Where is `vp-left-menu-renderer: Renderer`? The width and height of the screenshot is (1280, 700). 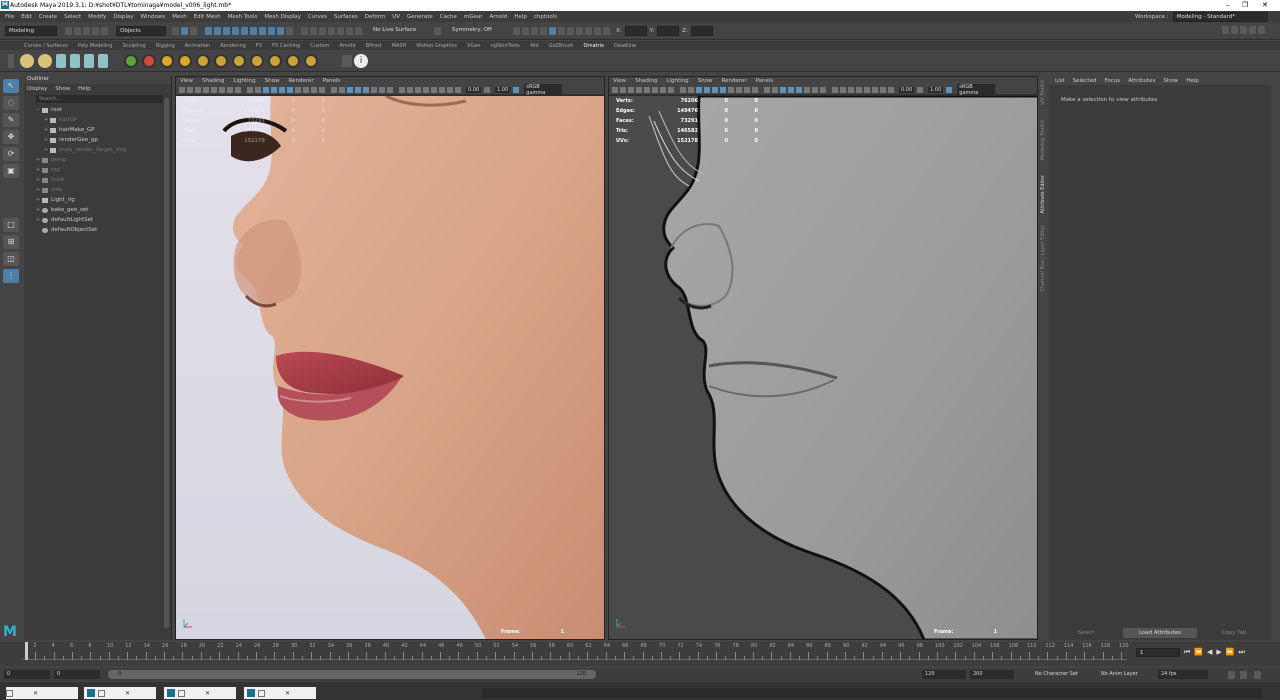 vp-left-menu-renderer: Renderer is located at coordinates (300, 81).